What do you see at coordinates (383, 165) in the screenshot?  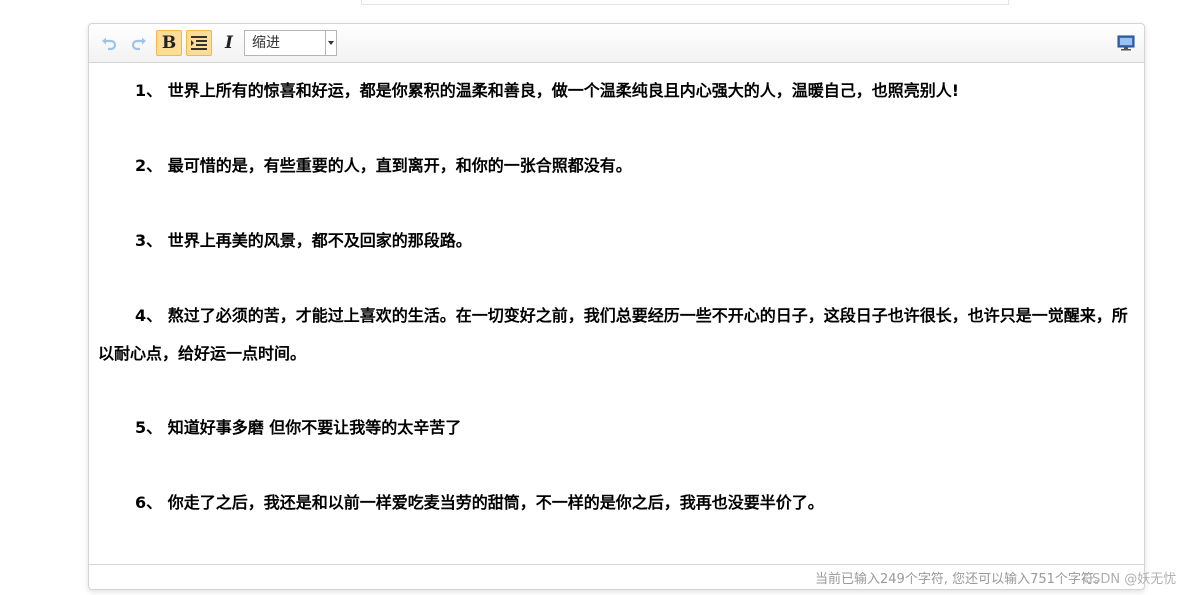 I see `paragraph-2: 2、 最可惜的是，有些重要的人，直到离开，和你的一张合照都没有。` at bounding box center [383, 165].